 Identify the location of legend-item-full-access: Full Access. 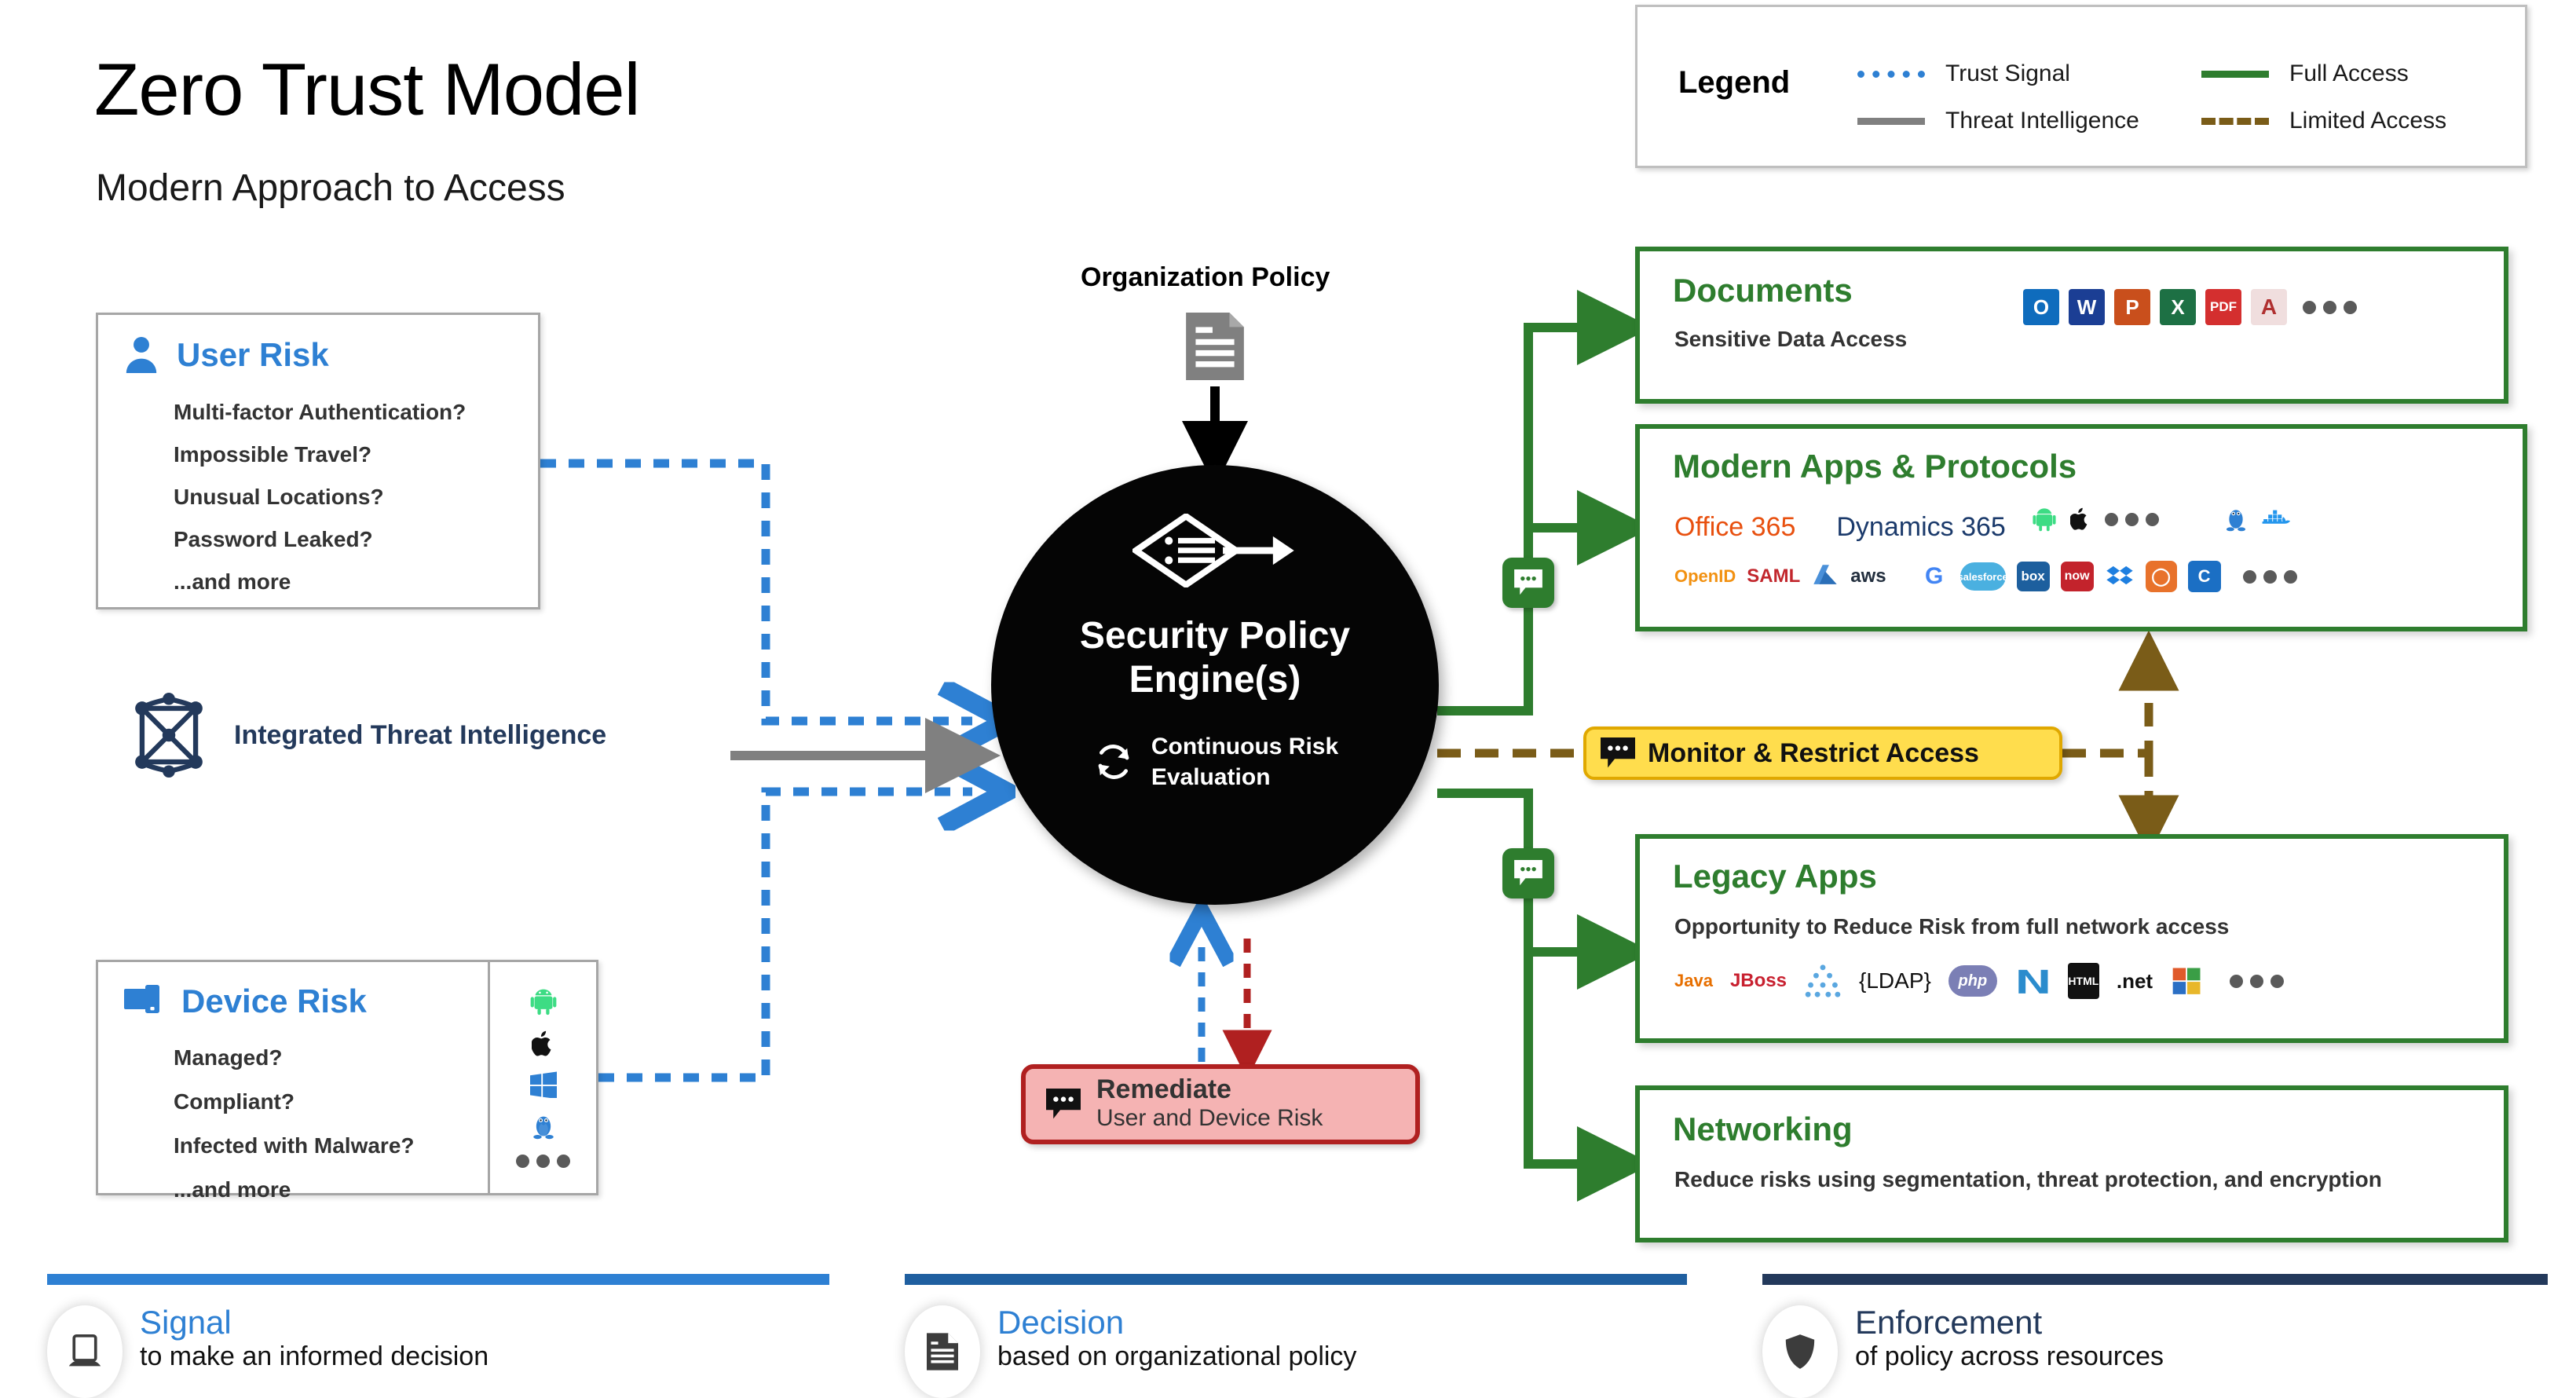
(2305, 73).